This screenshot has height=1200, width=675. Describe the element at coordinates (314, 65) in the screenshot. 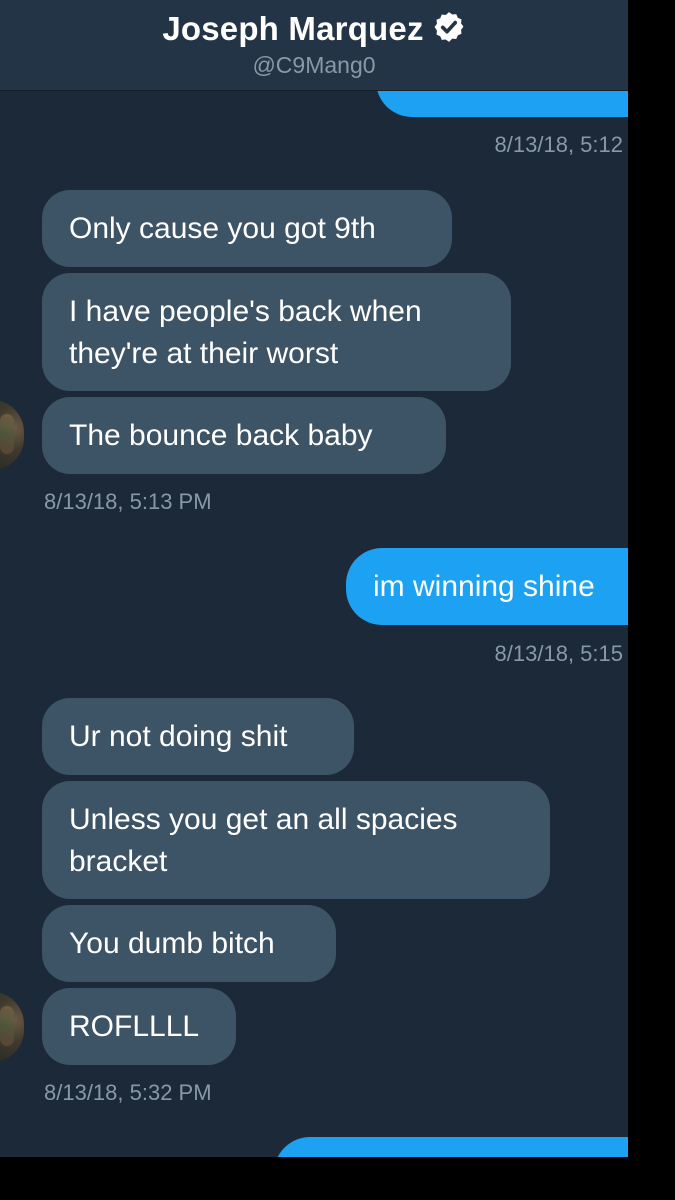

I see `contact-handle: @C9Mang0` at that location.